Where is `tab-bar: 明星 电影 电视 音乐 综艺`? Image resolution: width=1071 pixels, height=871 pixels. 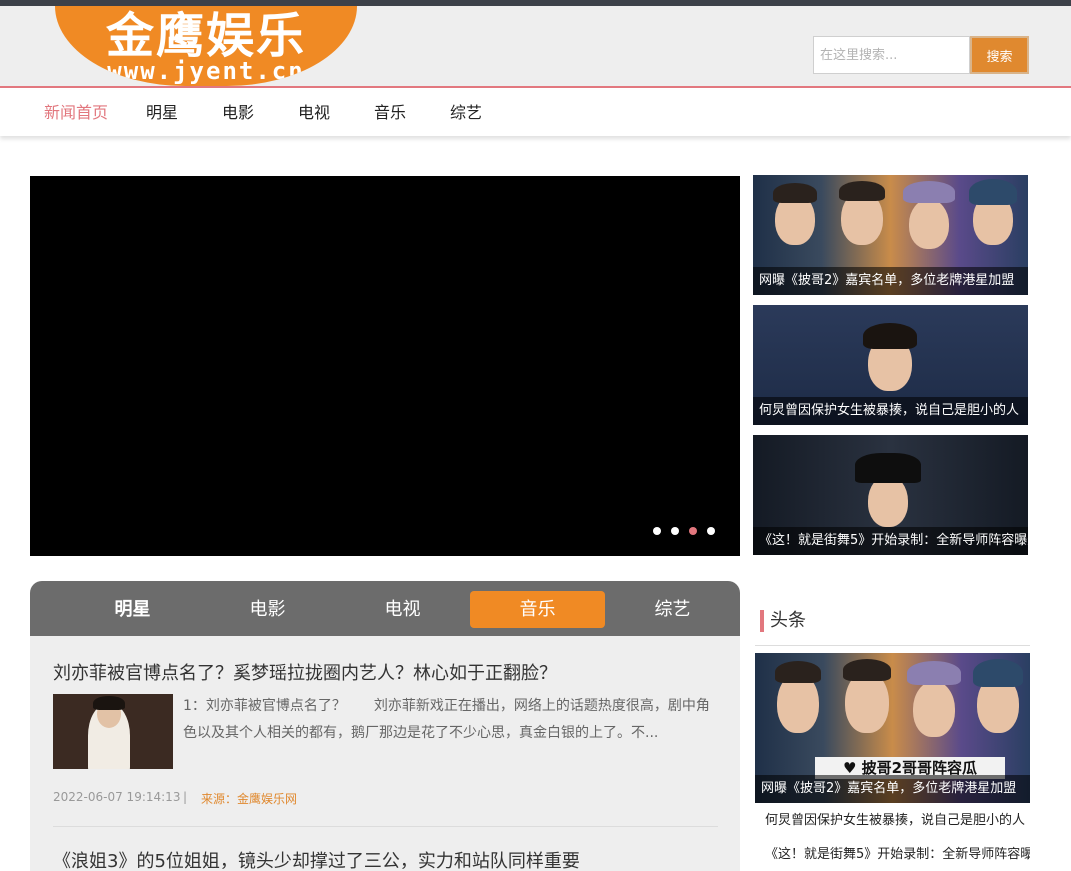 tab-bar: 明星 电影 电视 音乐 综艺 is located at coordinates (385, 608).